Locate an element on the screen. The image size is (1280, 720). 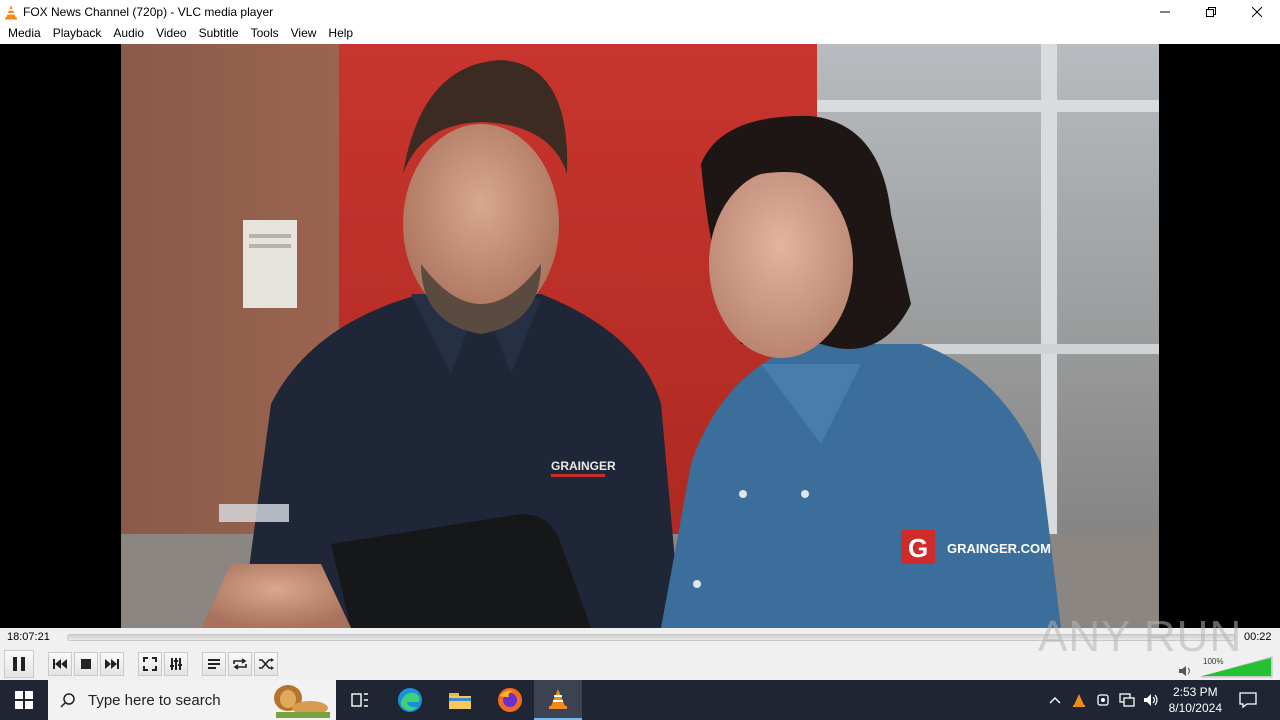
taskbar-edge is located at coordinates (410, 700).